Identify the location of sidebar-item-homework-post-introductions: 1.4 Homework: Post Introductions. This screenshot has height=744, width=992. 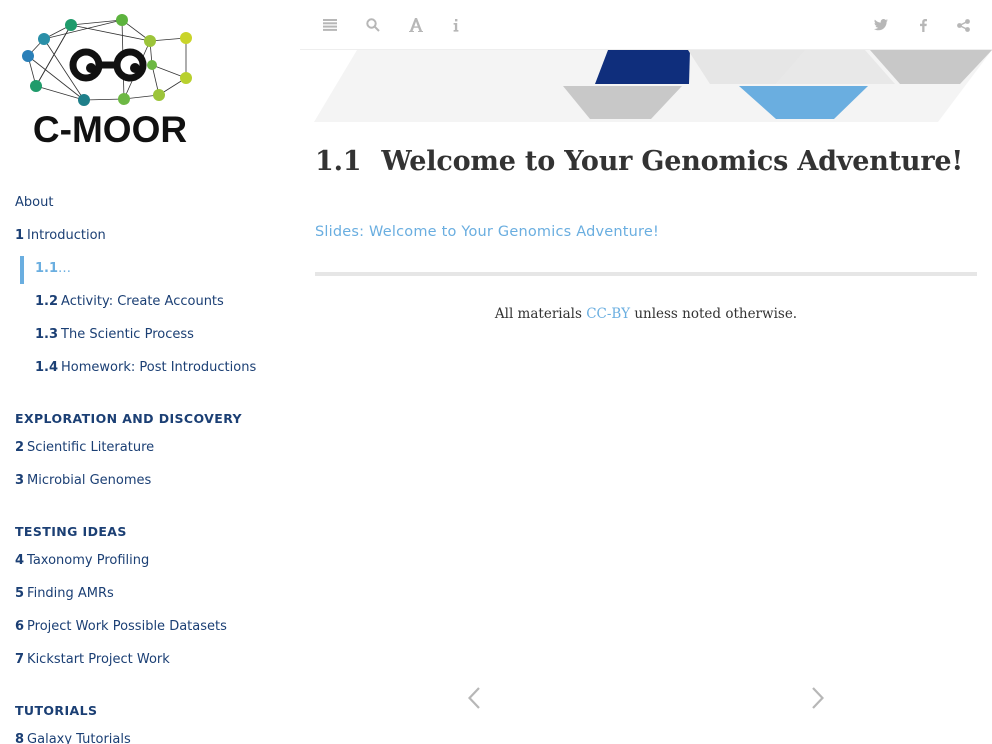
(150, 371).